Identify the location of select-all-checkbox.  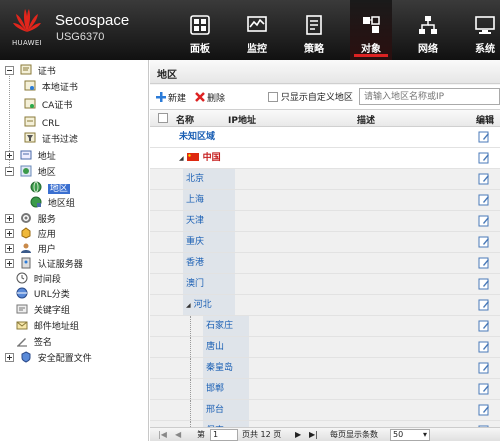
(163, 118).